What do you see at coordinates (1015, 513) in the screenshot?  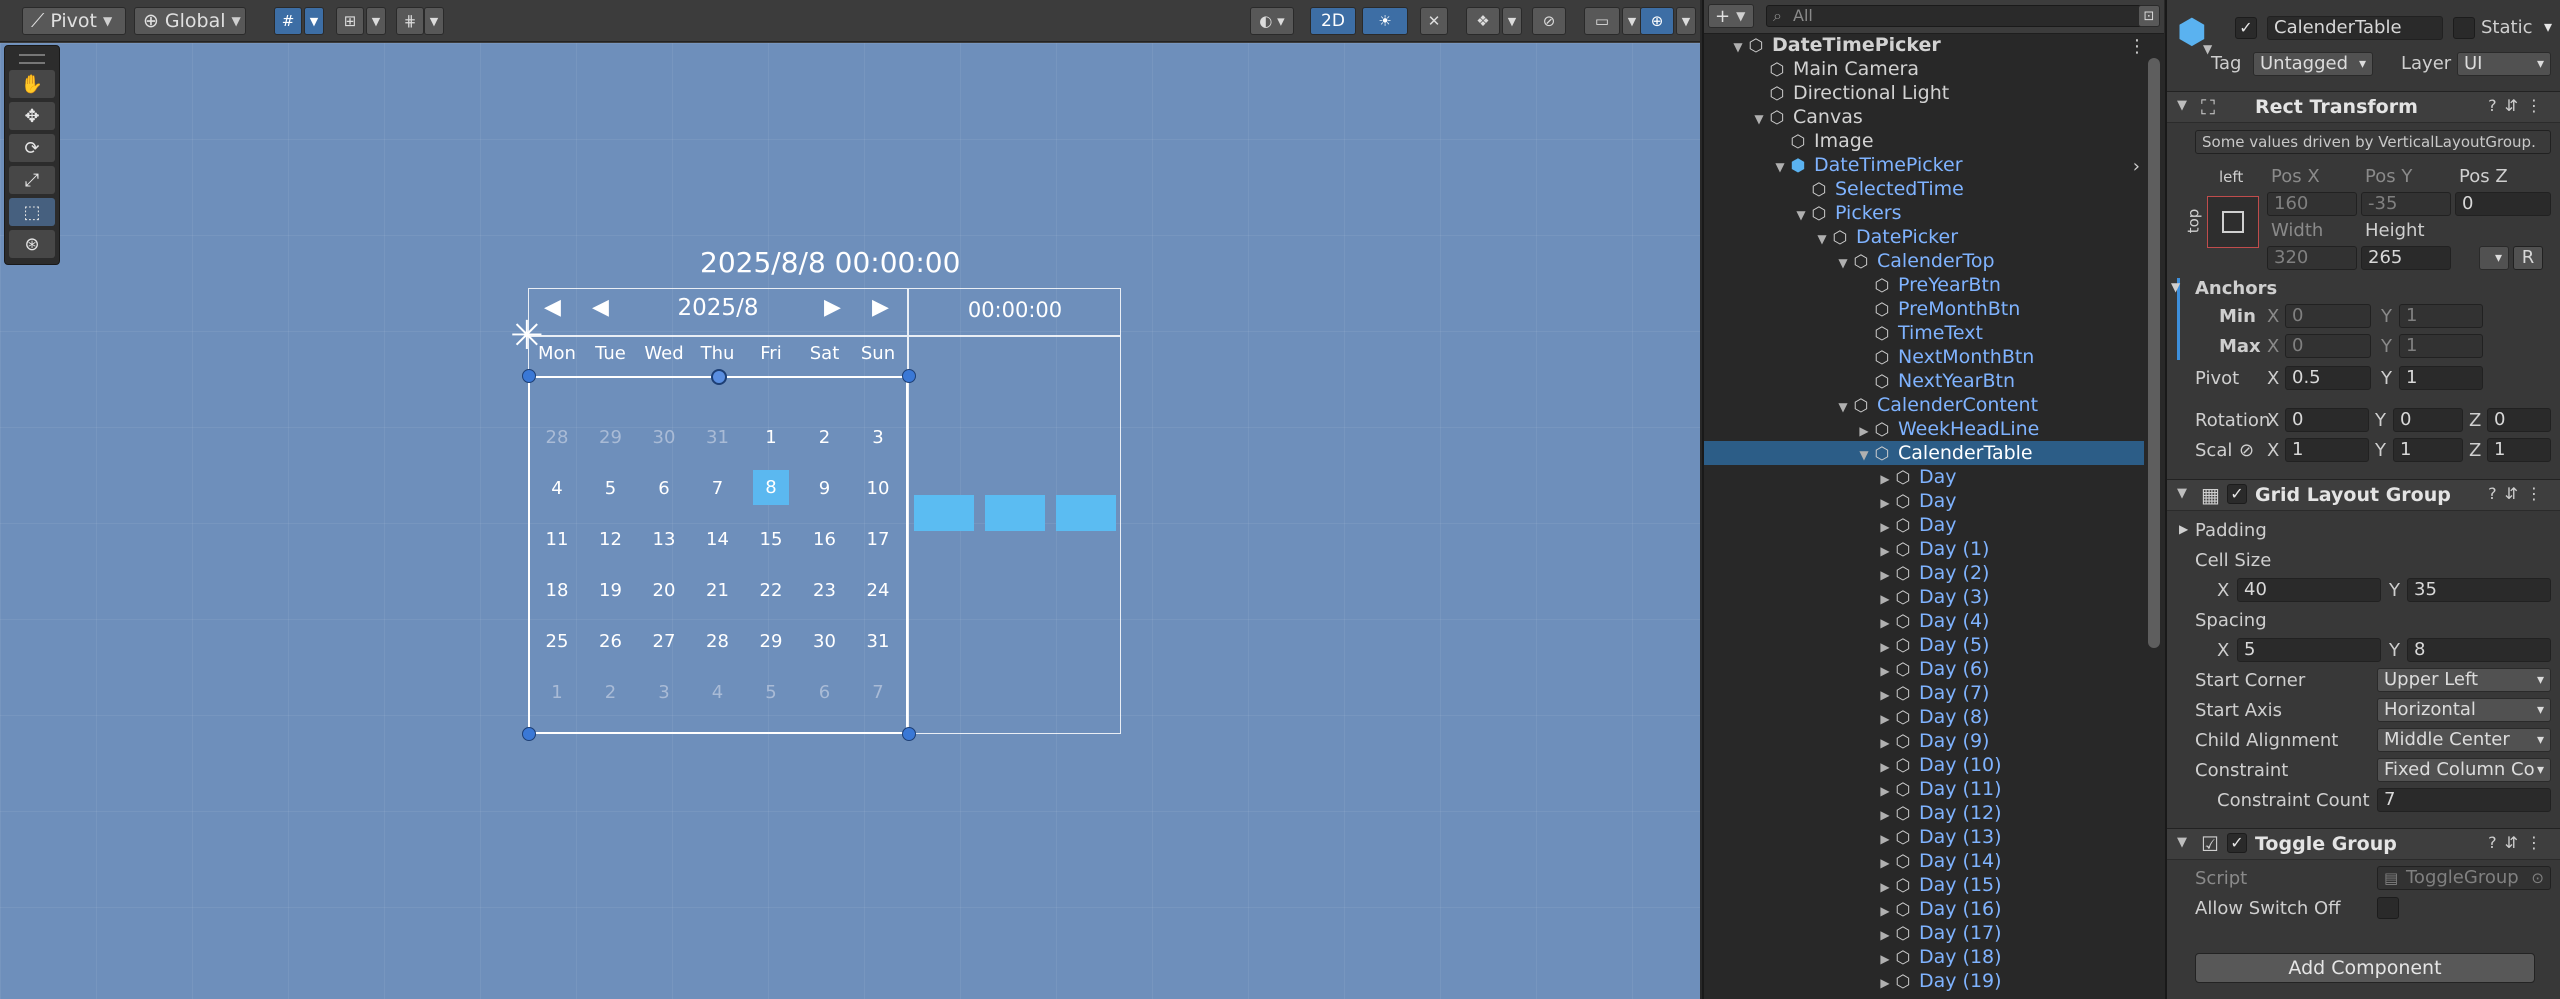 I see `minute-picker-block` at bounding box center [1015, 513].